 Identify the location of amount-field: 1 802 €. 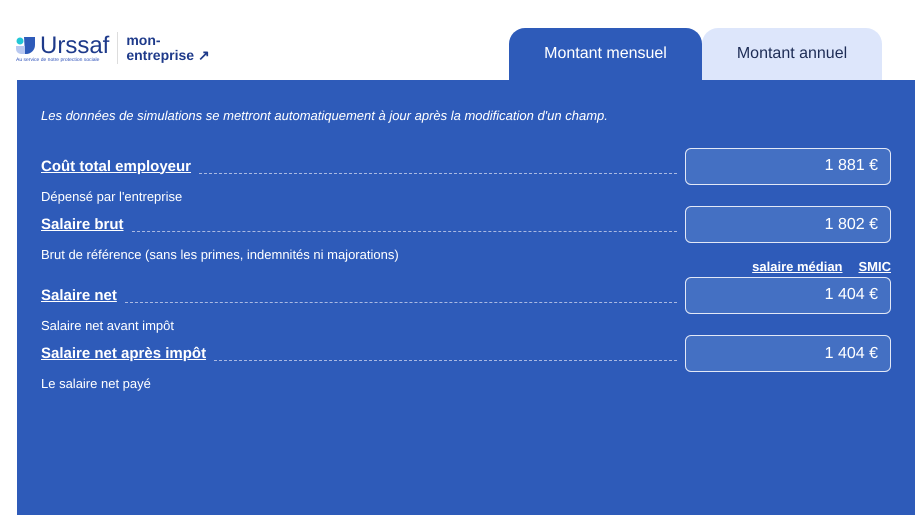
(788, 224).